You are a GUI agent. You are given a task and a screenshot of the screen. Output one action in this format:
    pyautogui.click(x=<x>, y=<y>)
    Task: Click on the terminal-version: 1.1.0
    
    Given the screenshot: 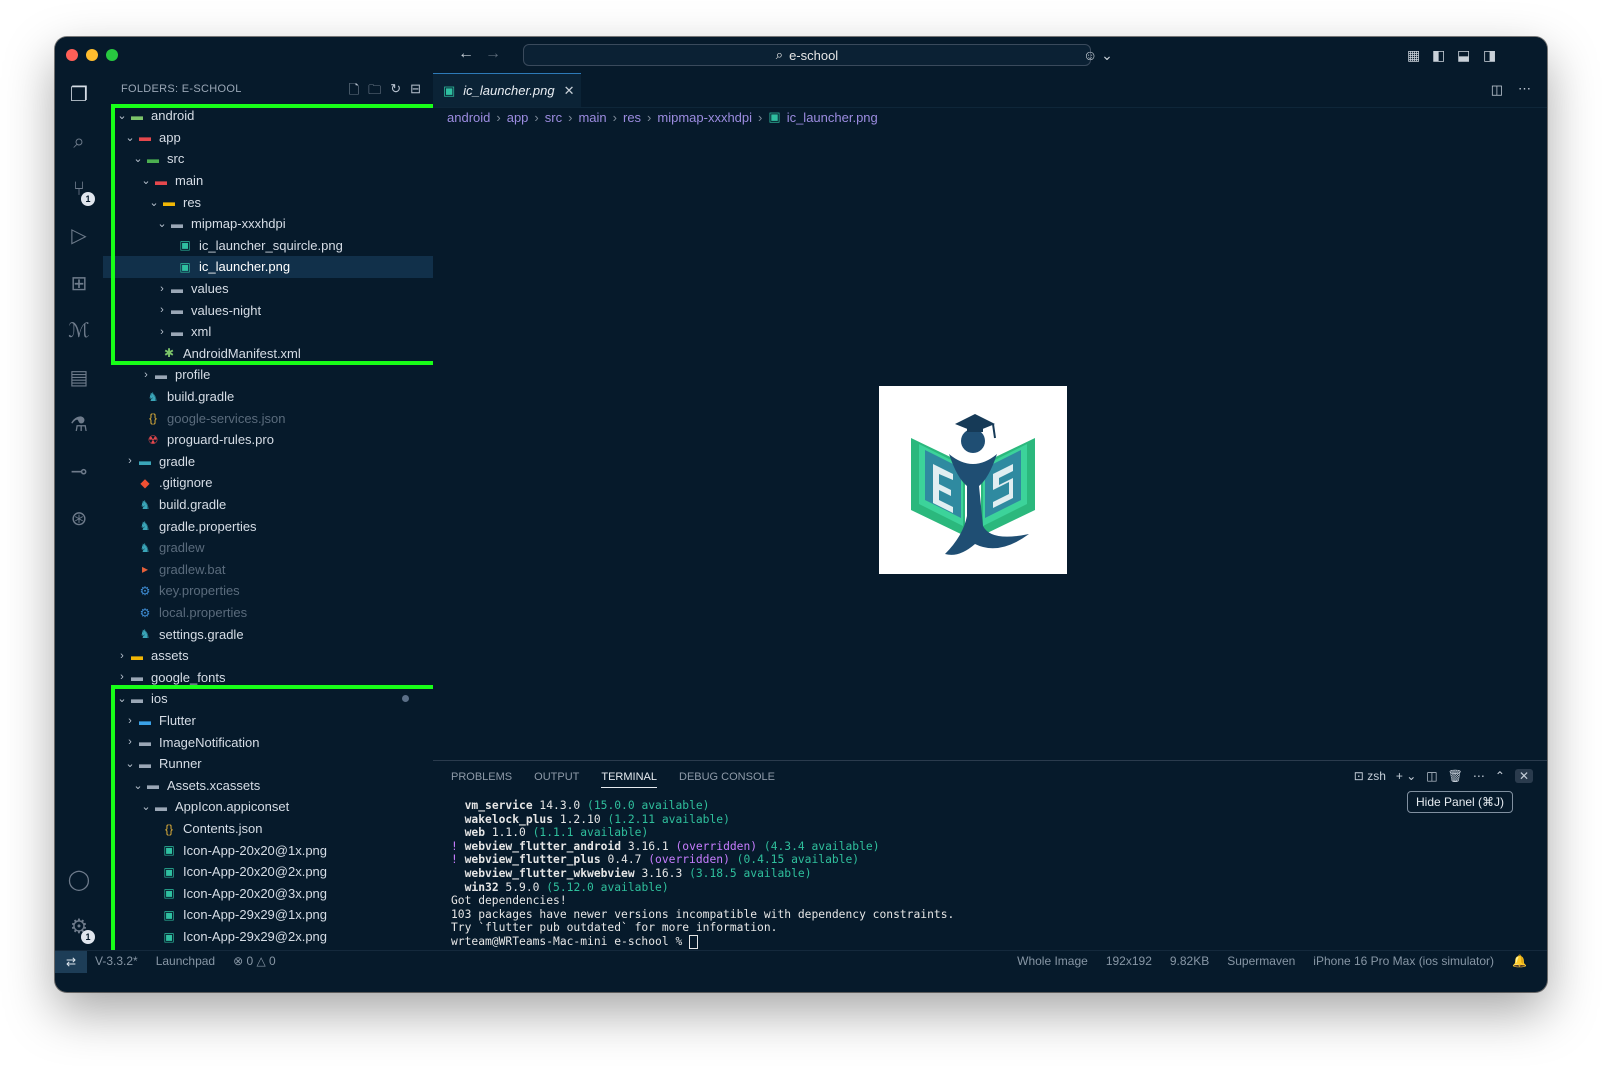 What is the action you would take?
    pyautogui.click(x=509, y=833)
    